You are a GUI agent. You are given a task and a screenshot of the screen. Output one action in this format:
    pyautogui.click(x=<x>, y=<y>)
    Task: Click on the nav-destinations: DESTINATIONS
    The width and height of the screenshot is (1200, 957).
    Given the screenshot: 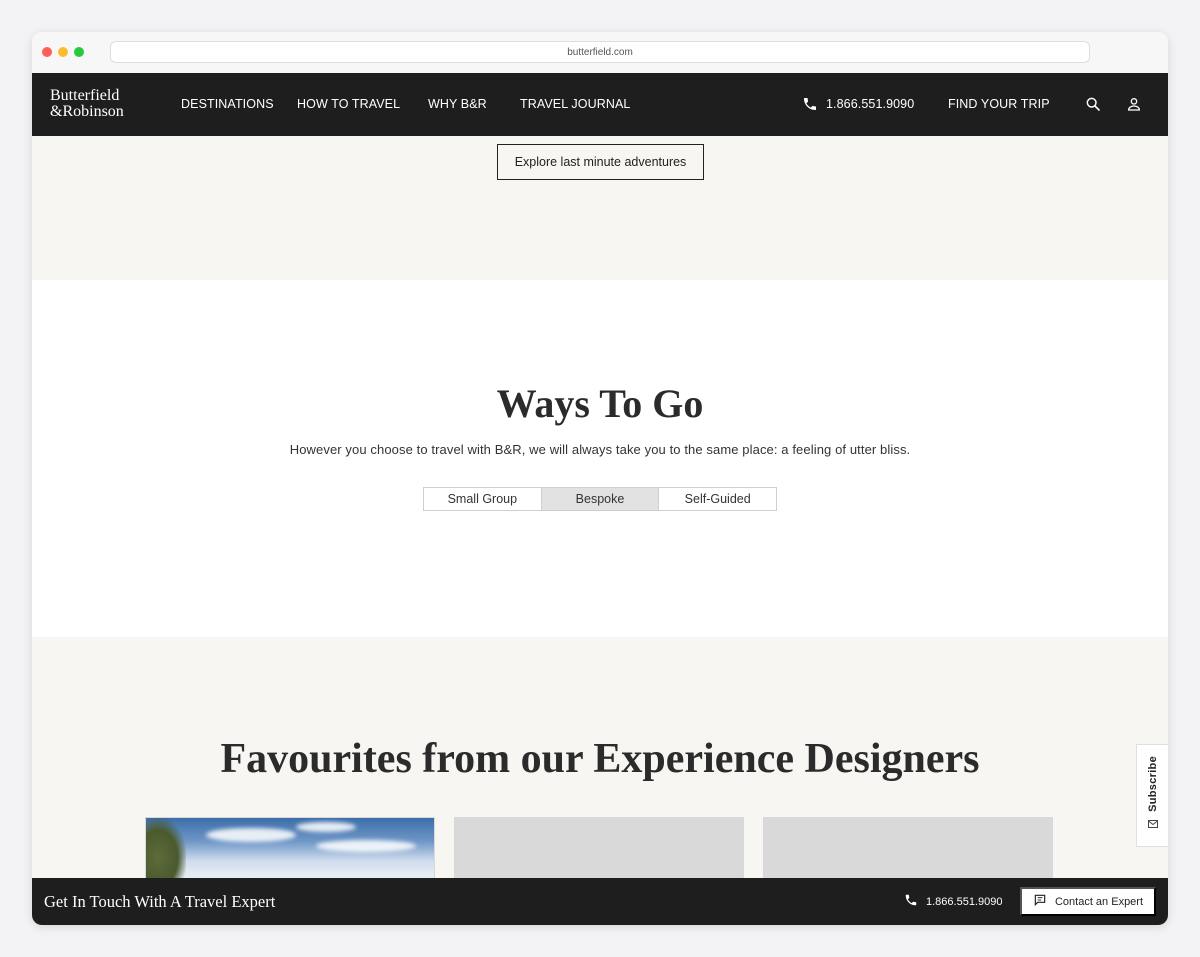 What is the action you would take?
    pyautogui.click(x=227, y=104)
    